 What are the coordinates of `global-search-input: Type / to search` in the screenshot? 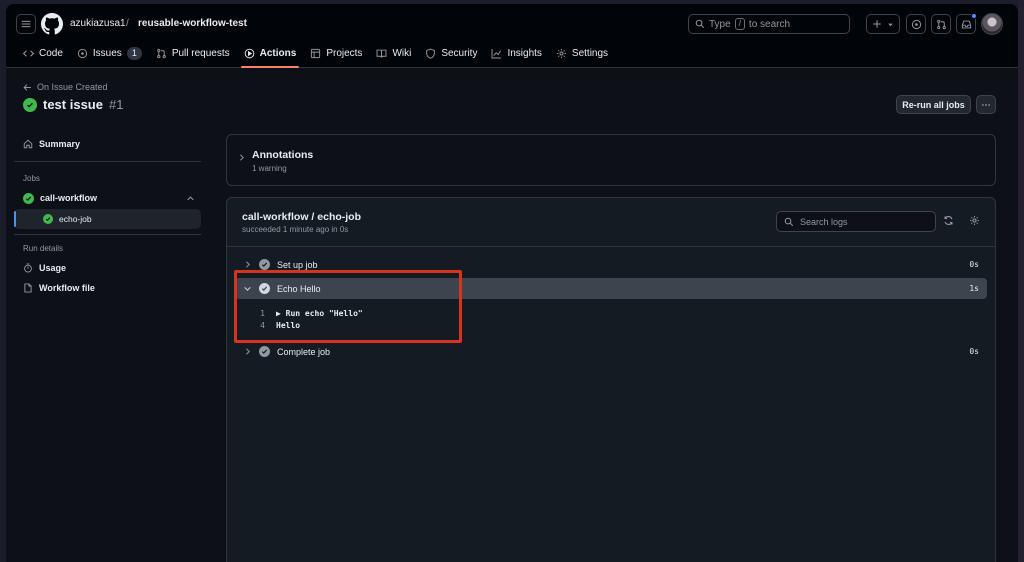 It's located at (769, 24).